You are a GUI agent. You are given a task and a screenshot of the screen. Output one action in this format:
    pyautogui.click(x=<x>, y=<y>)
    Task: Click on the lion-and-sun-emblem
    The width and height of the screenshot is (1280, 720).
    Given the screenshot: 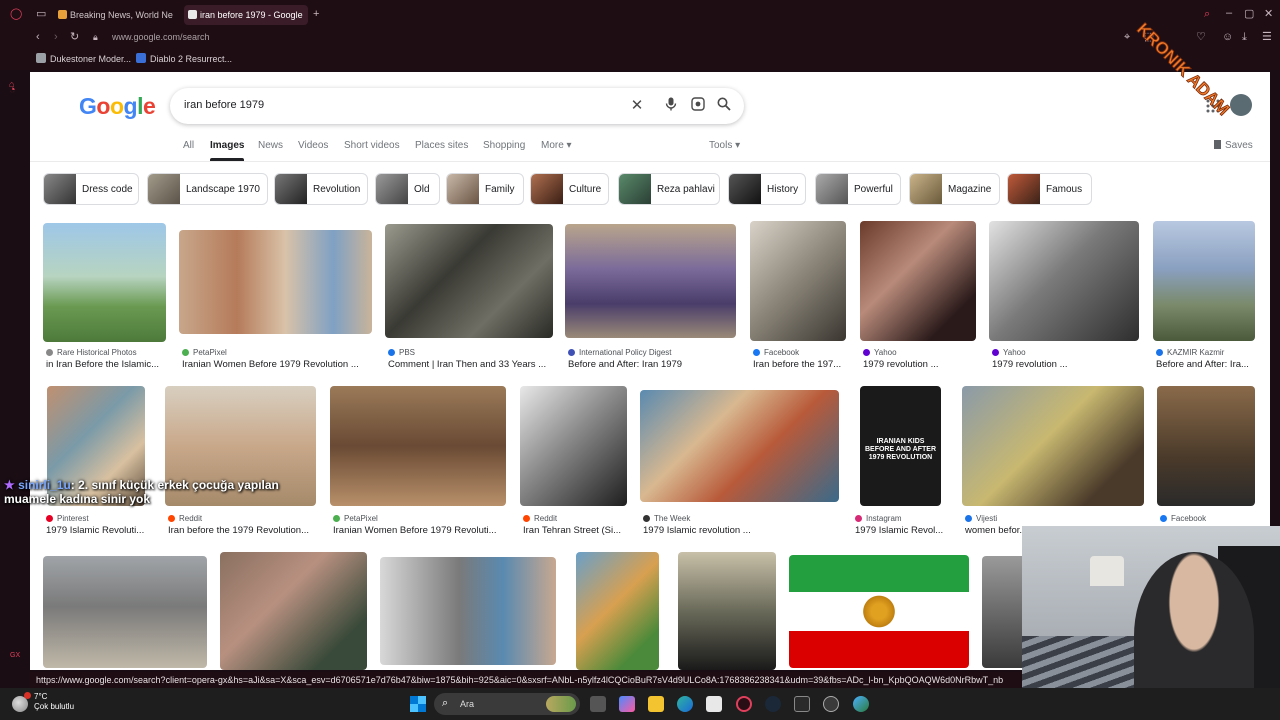 What is the action you would take?
    pyautogui.click(x=879, y=611)
    